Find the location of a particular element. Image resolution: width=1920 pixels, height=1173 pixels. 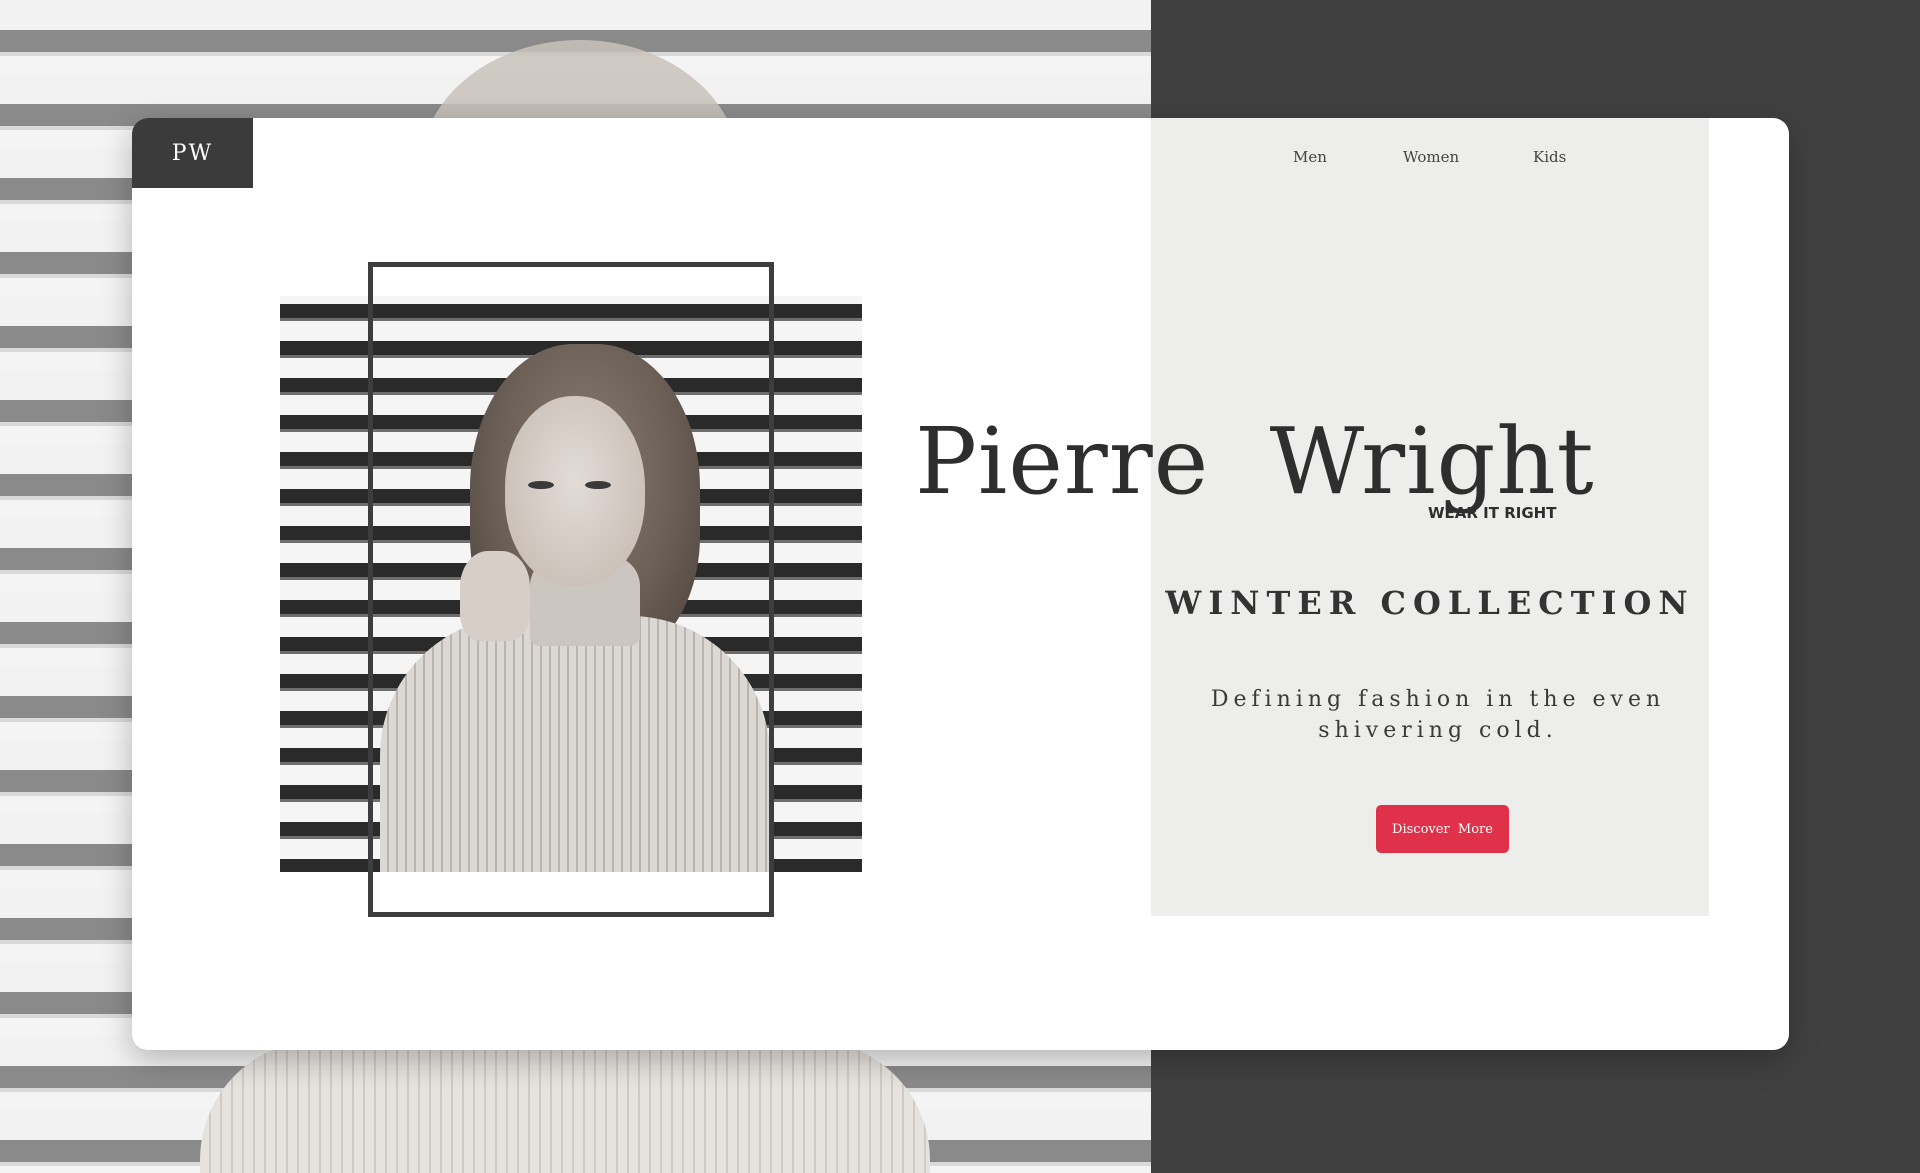

nav-item-kids: Kids is located at coordinates (1549, 157).